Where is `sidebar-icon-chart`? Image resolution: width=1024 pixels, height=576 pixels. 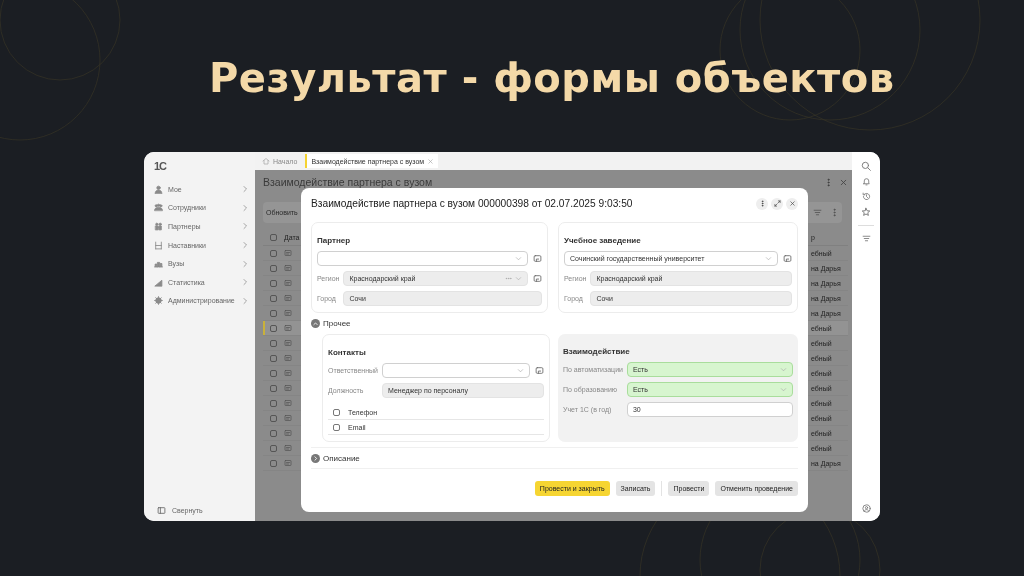
sidebar-icon-chart is located at coordinates (158, 282).